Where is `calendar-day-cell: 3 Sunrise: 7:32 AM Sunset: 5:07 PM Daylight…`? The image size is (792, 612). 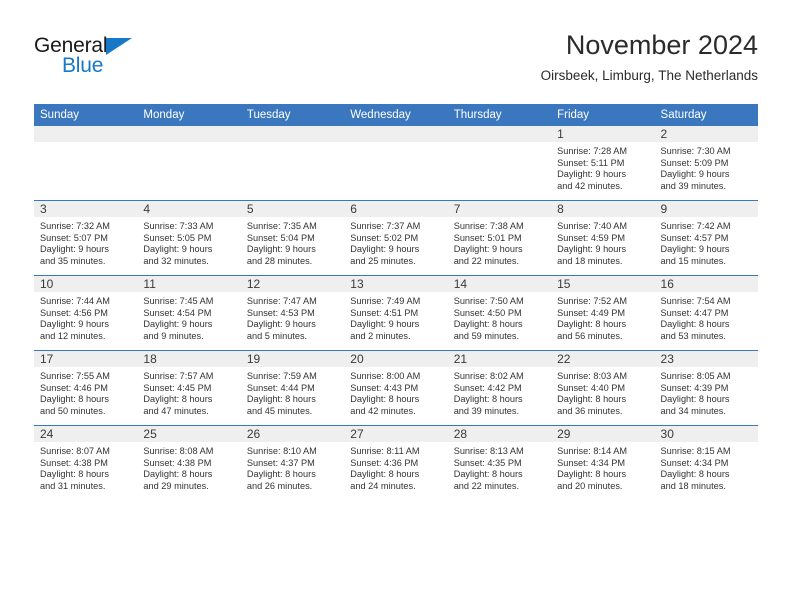 calendar-day-cell: 3 Sunrise: 7:32 AM Sunset: 5:07 PM Daylight… is located at coordinates (86, 238).